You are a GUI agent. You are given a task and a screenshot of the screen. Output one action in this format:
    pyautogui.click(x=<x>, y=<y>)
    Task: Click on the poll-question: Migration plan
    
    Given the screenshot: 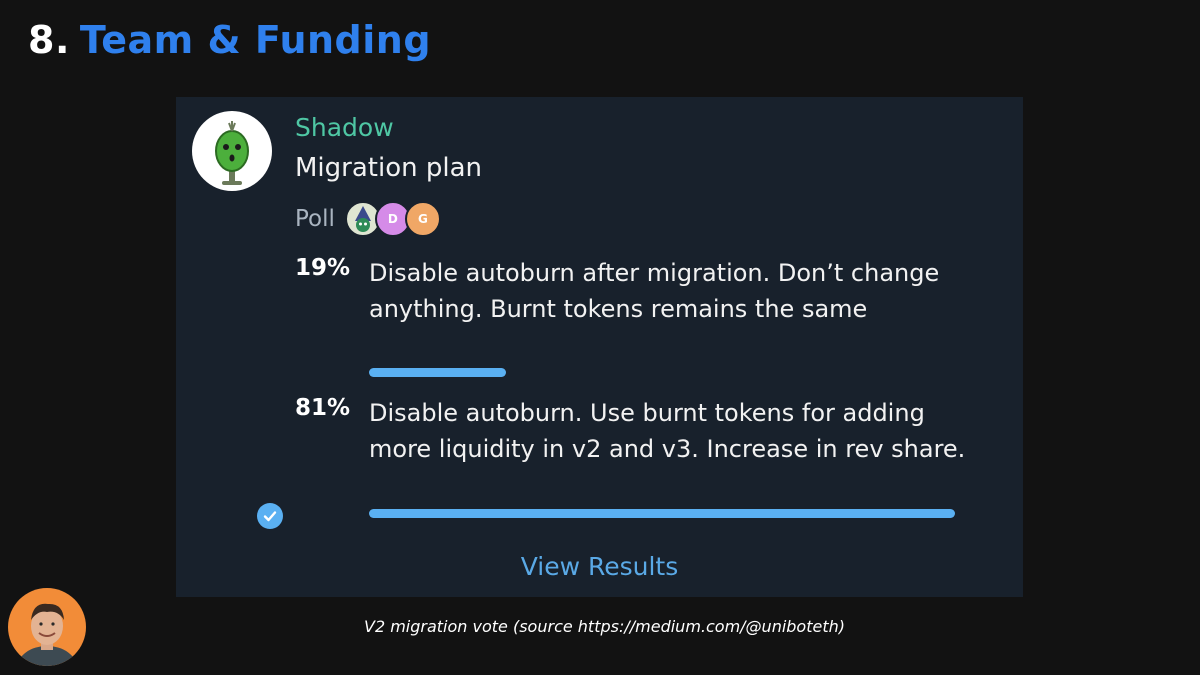 What is the action you would take?
    pyautogui.click(x=388, y=168)
    